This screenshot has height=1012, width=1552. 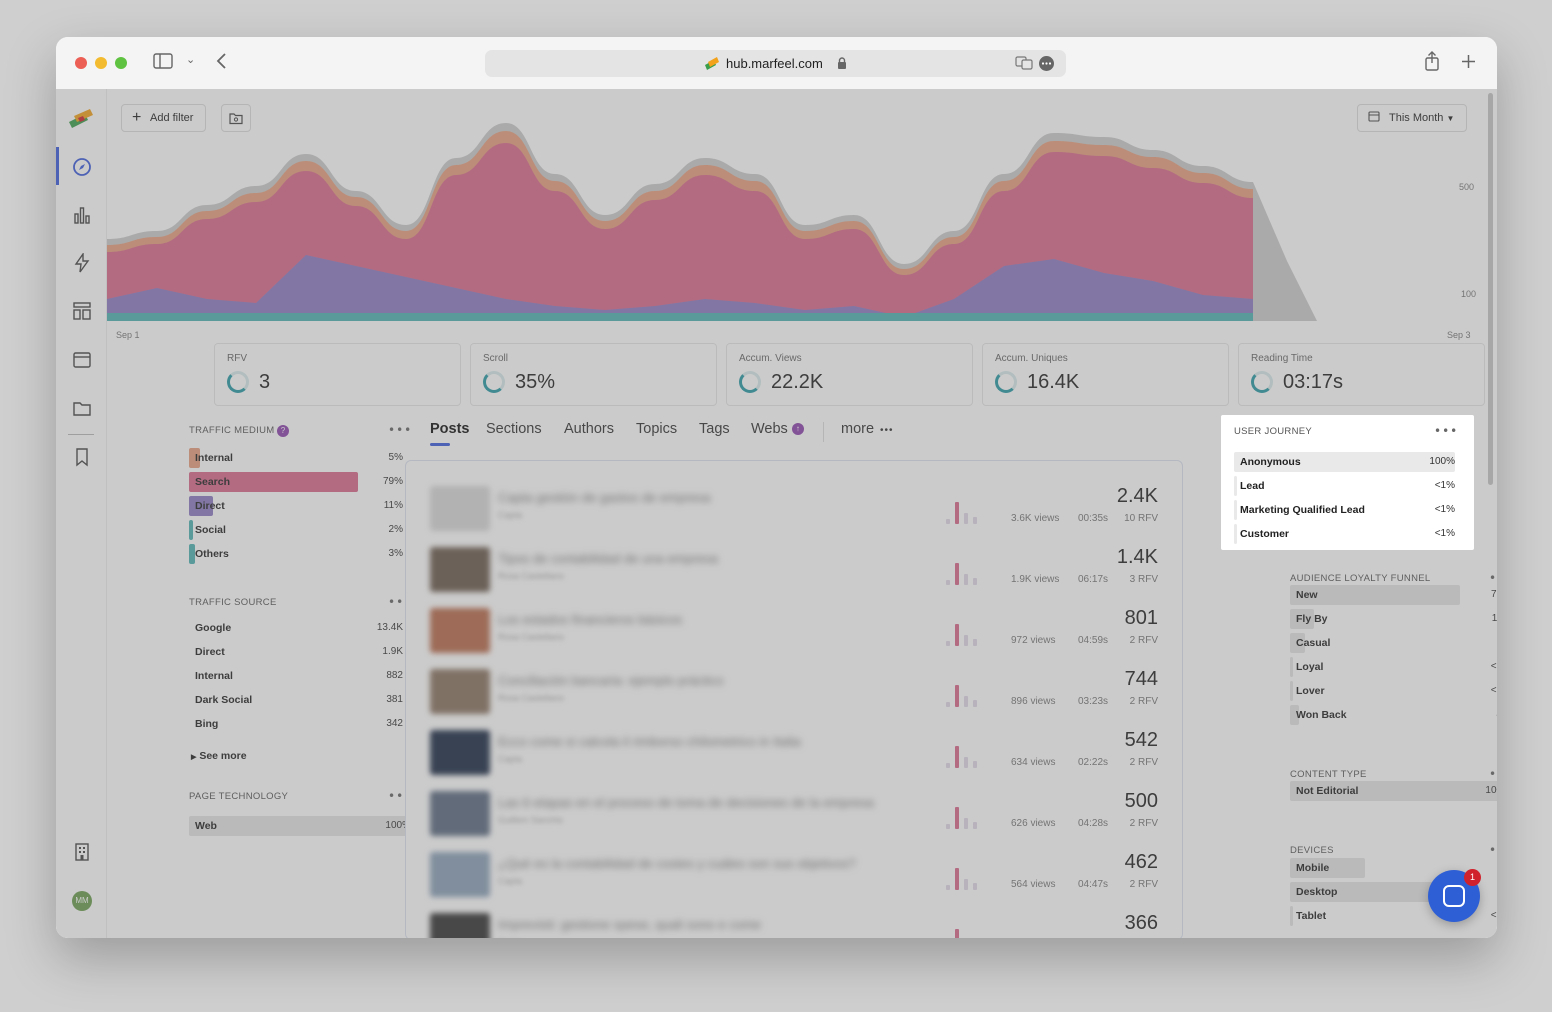 I want to click on kpi-card: Accum. Views 22.2K, so click(x=849, y=374).